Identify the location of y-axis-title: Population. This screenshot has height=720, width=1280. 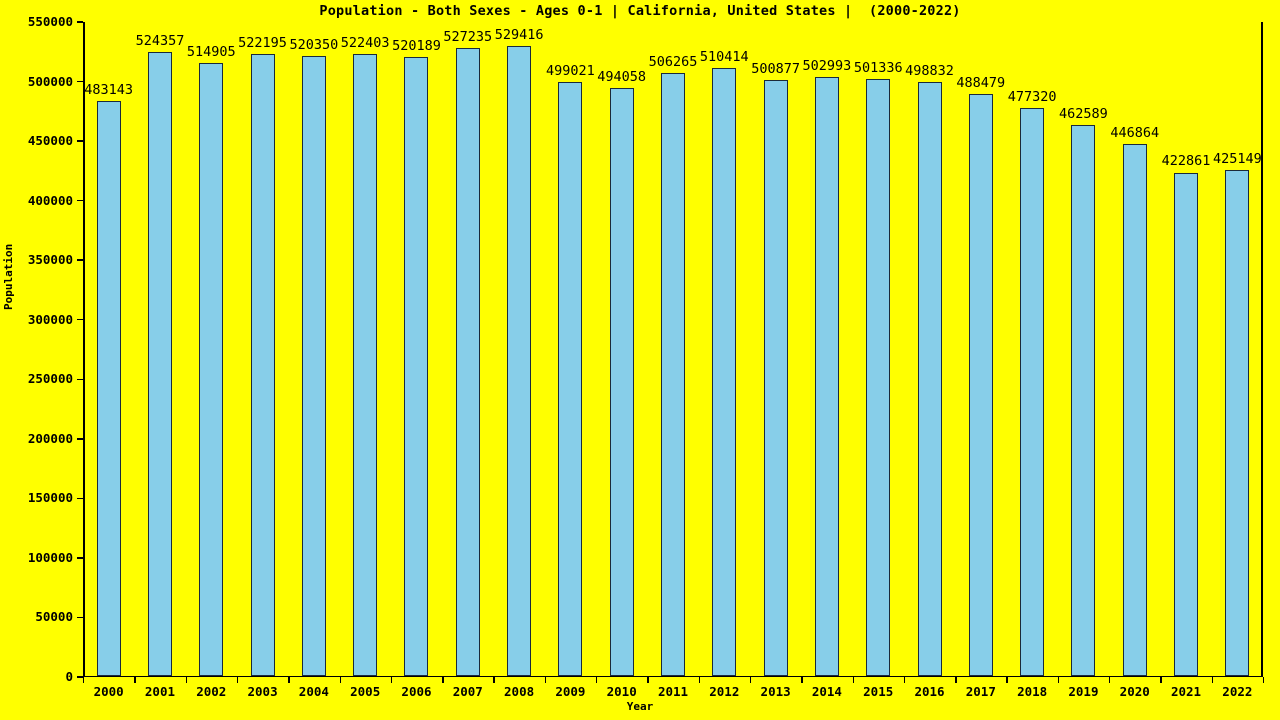
(8, 276).